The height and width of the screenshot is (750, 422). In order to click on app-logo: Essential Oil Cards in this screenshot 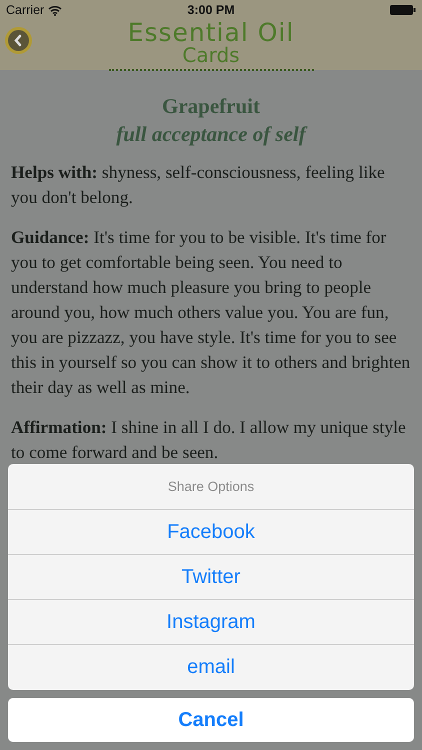, I will do `click(211, 45)`.